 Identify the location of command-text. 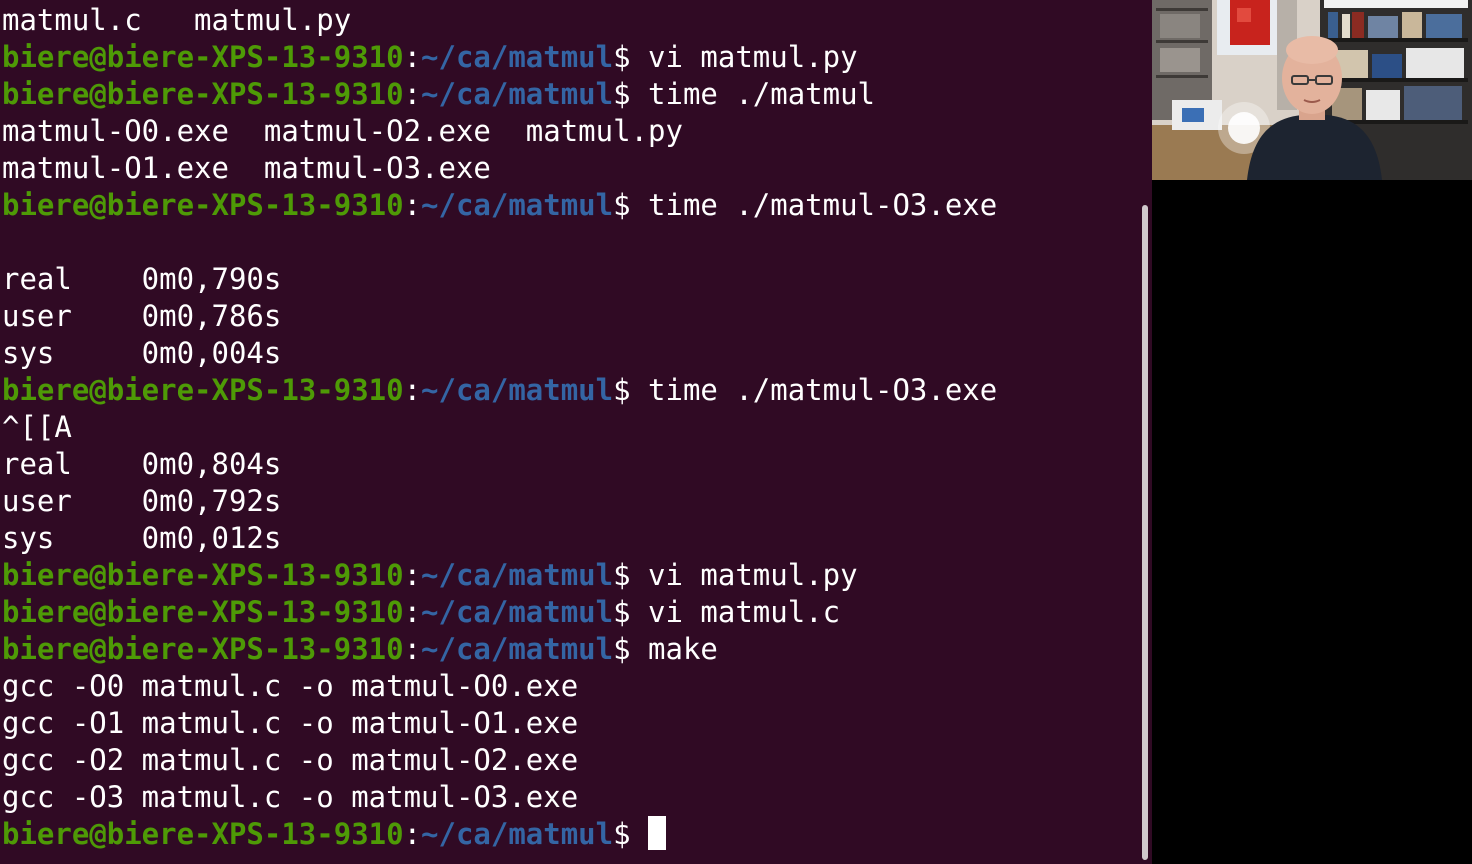
(639, 834).